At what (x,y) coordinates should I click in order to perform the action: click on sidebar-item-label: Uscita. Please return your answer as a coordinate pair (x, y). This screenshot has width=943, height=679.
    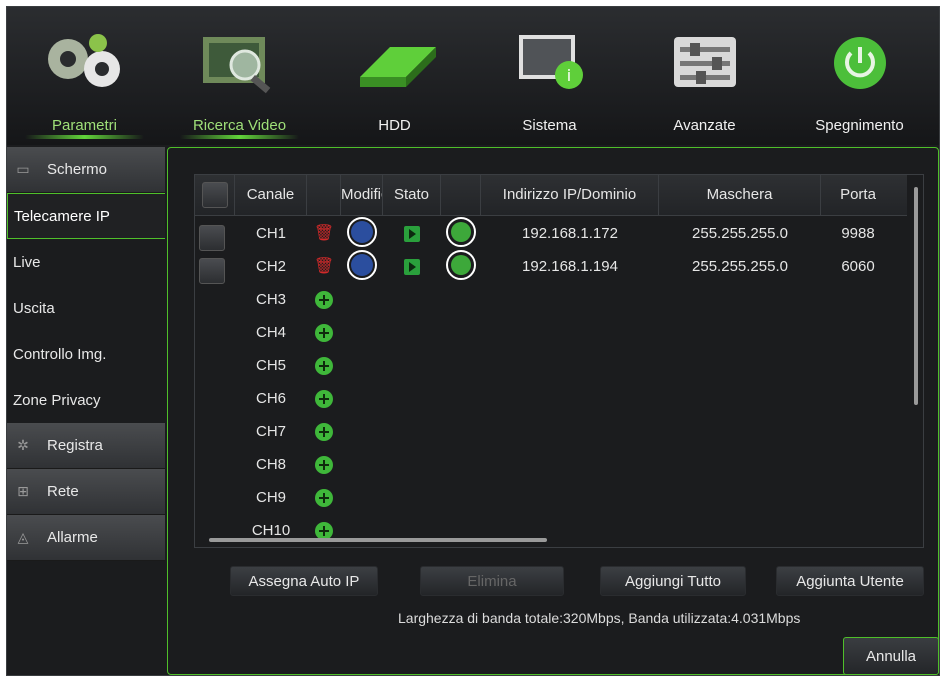
    Looking at the image, I should click on (34, 308).